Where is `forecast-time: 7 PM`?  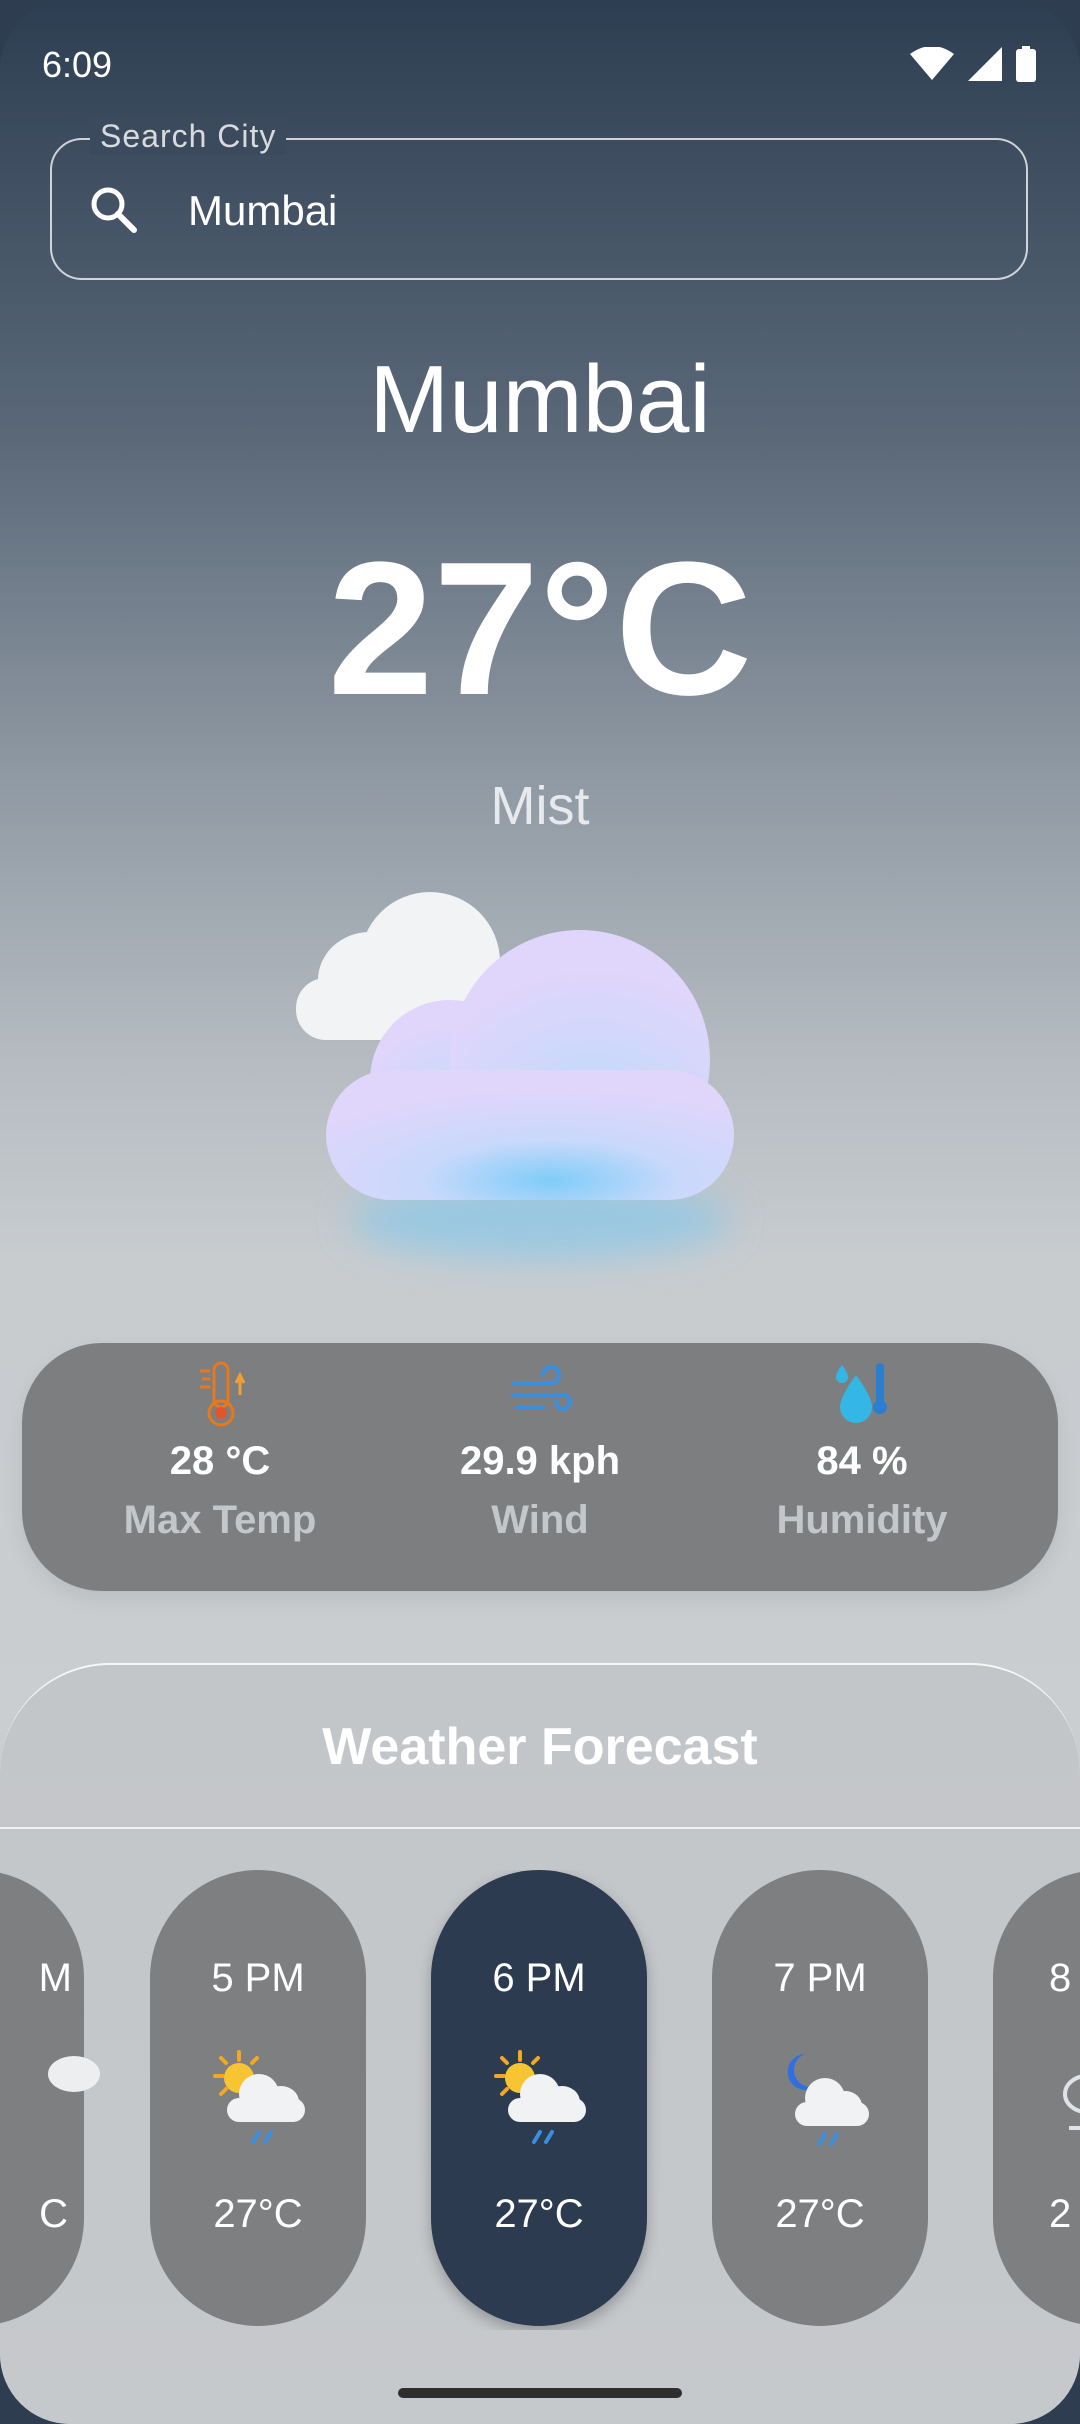 forecast-time: 7 PM is located at coordinates (820, 1978).